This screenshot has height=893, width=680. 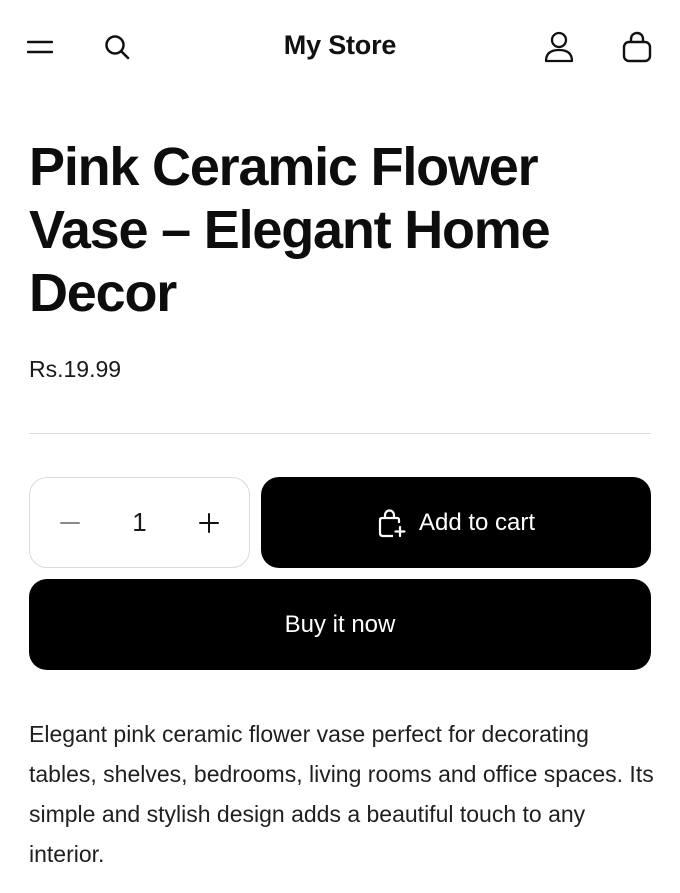 What do you see at coordinates (75, 369) in the screenshot?
I see `product-price: Rs.19.99` at bounding box center [75, 369].